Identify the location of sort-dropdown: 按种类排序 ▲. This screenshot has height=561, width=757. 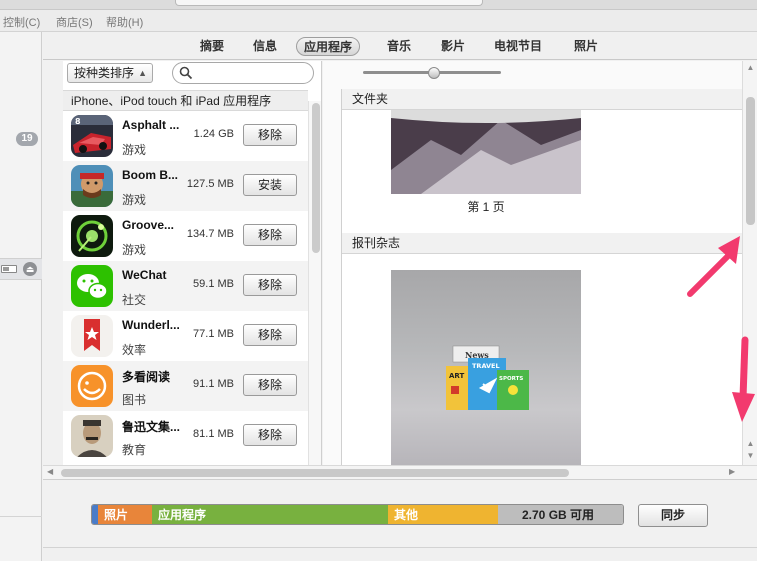
(110, 73).